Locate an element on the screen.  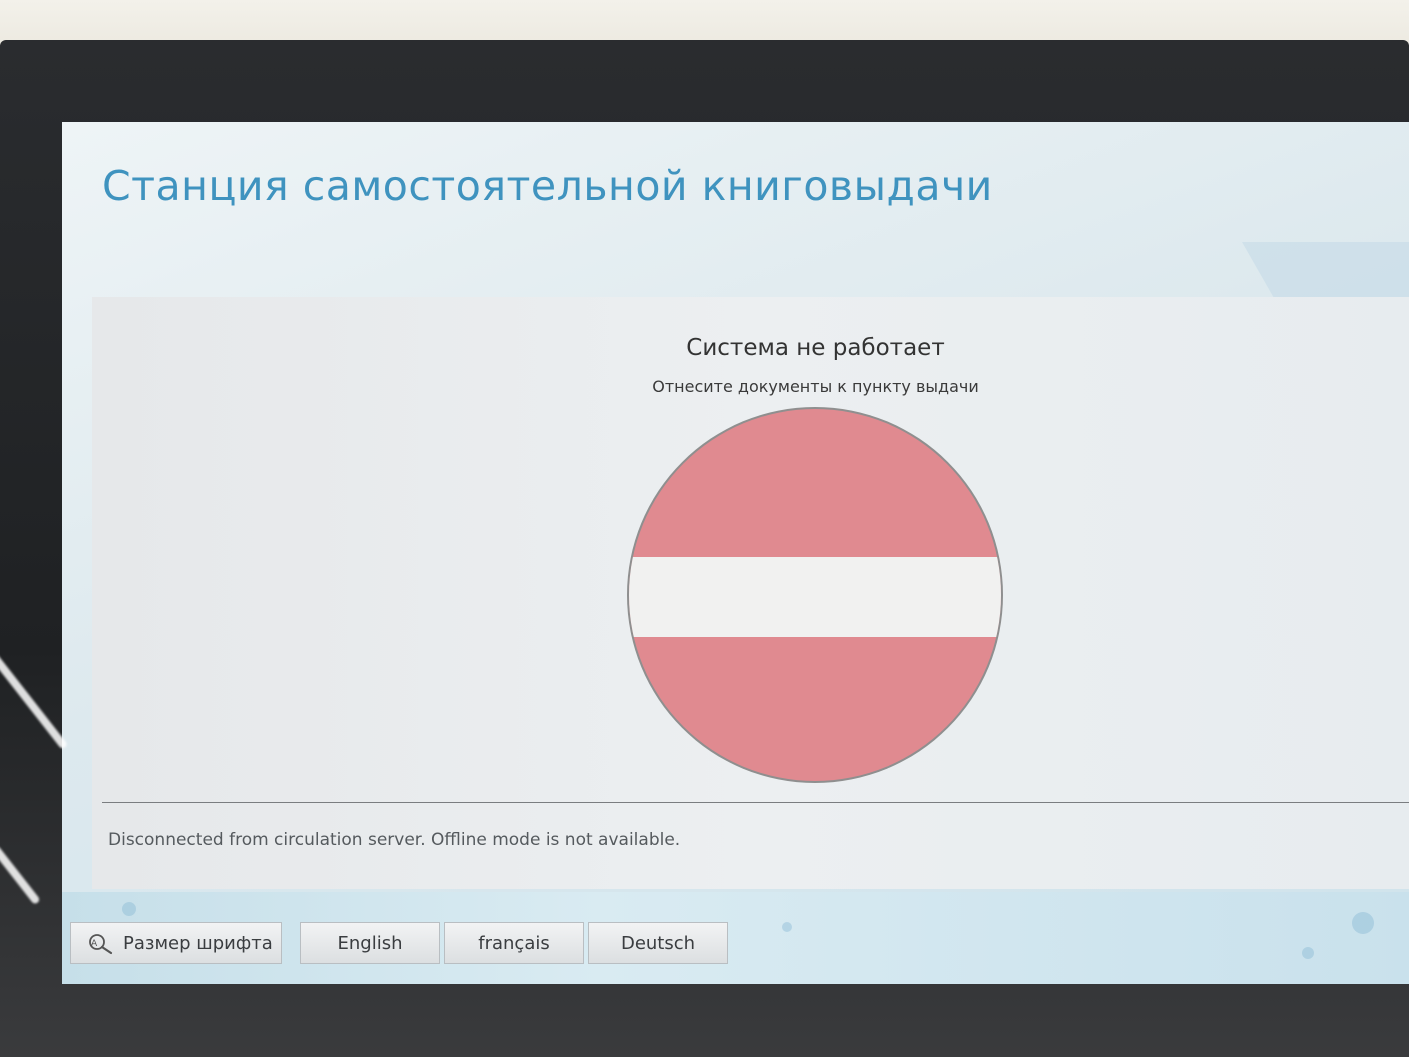
font-size-icon: A is located at coordinates (101, 944).